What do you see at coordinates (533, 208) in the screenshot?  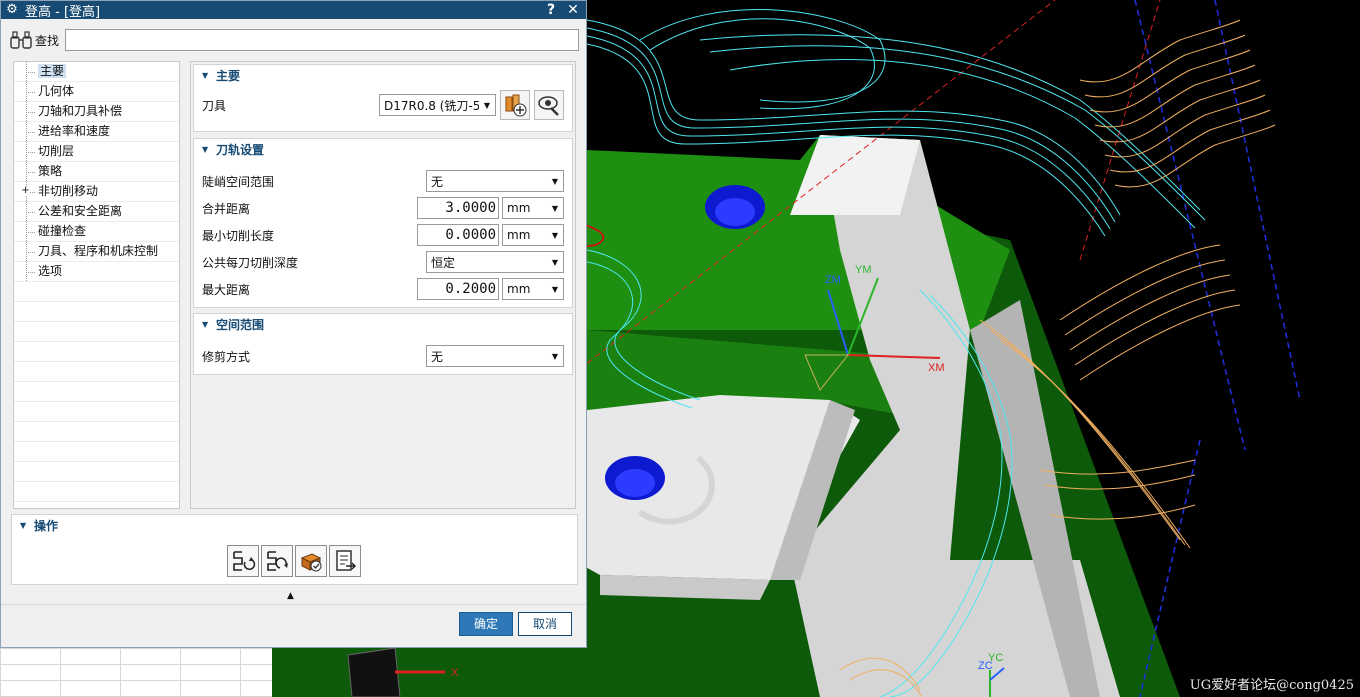 I see `merge-unit-select: mm ▼` at bounding box center [533, 208].